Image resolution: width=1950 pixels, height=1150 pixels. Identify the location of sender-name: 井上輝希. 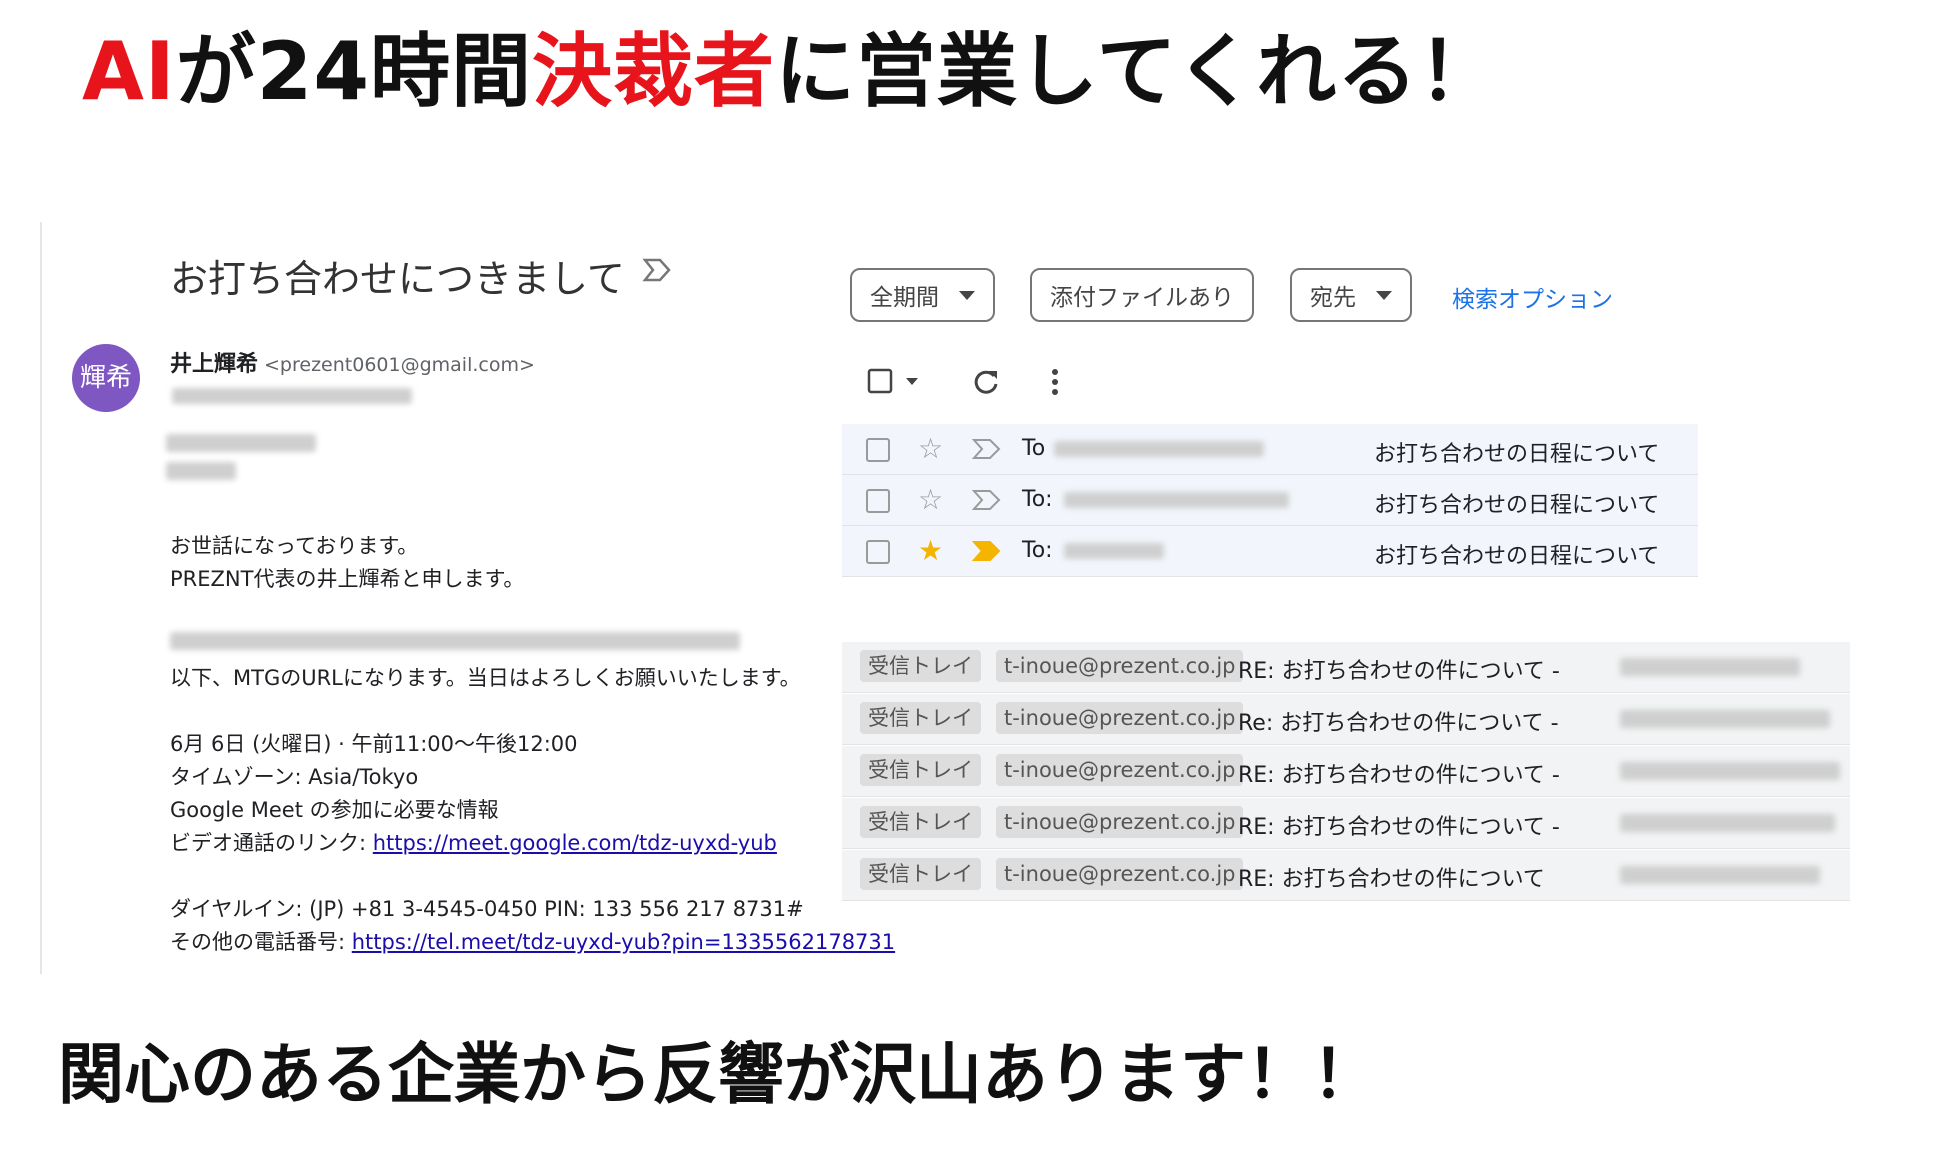
(214, 364).